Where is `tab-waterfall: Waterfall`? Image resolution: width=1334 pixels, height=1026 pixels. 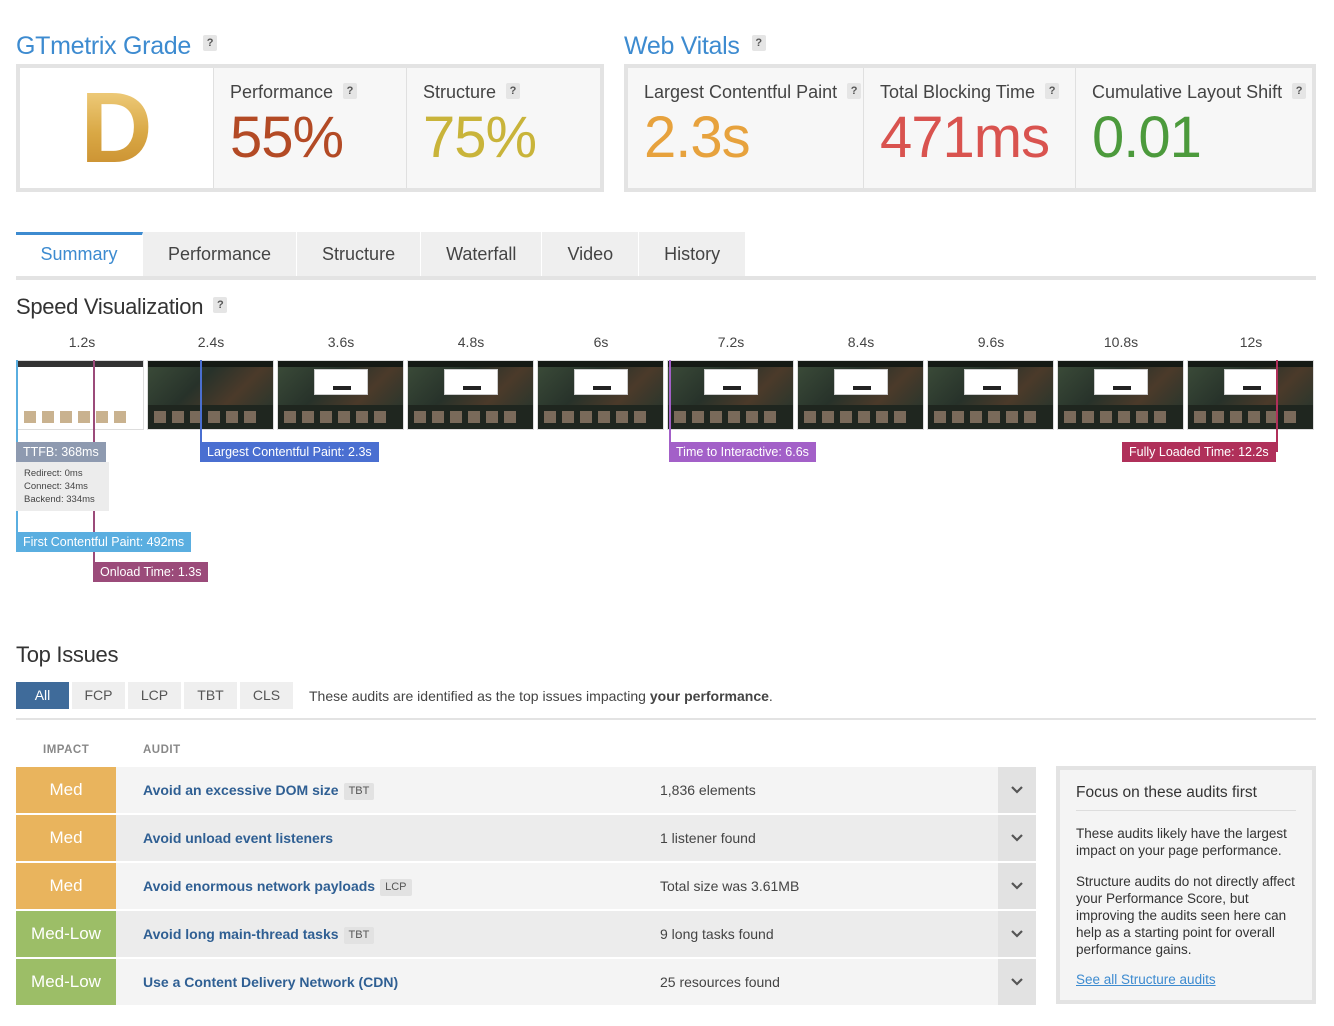 tab-waterfall: Waterfall is located at coordinates (482, 254).